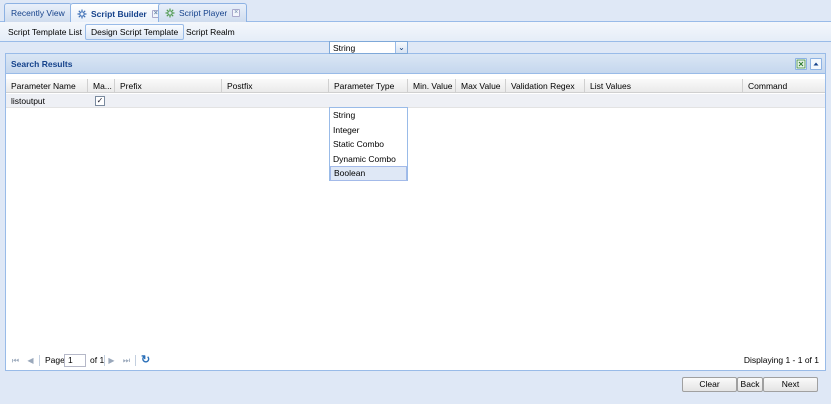  Describe the element at coordinates (784, 86) in the screenshot. I see `col-command: Command` at that location.